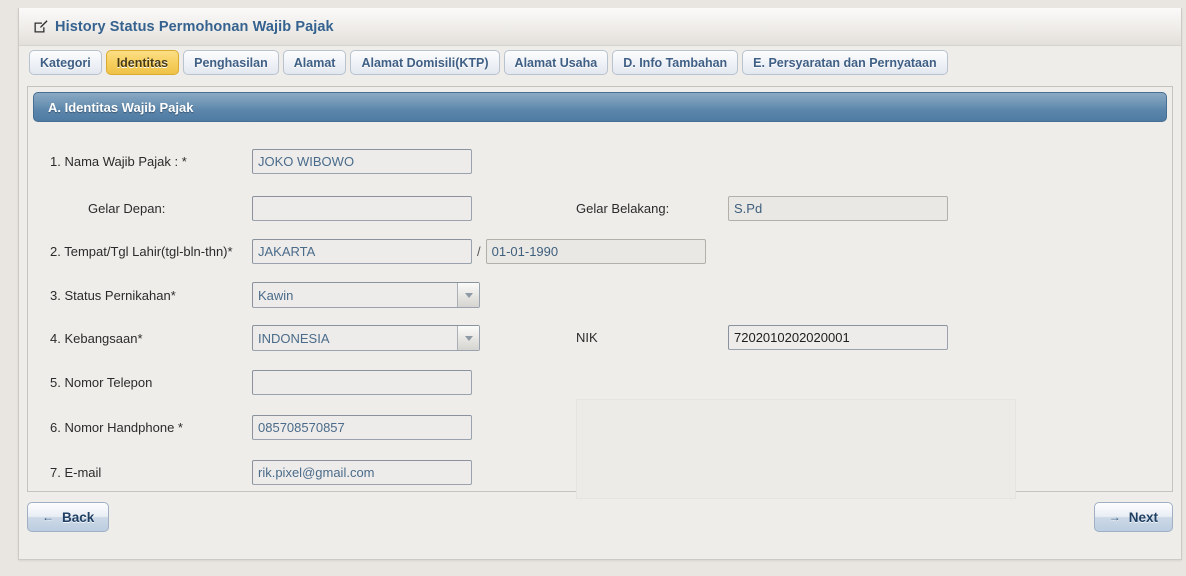 The height and width of the screenshot is (576, 1186). What do you see at coordinates (96, 338) in the screenshot?
I see `label-kebangsaan: 4. Kebangsaan*` at bounding box center [96, 338].